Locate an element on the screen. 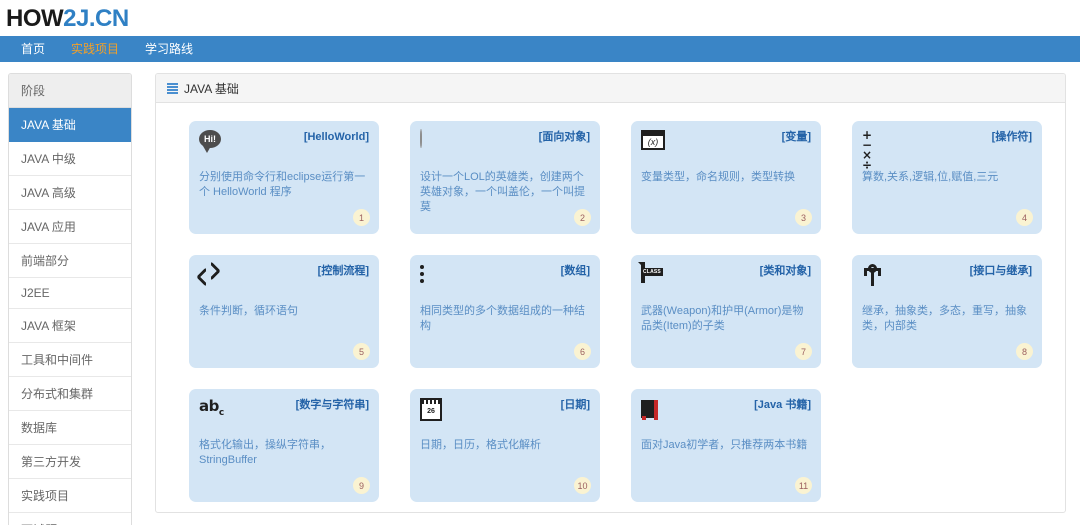 This screenshot has width=1080, height=525. card-header: [控制流程] is located at coordinates (282, 278).